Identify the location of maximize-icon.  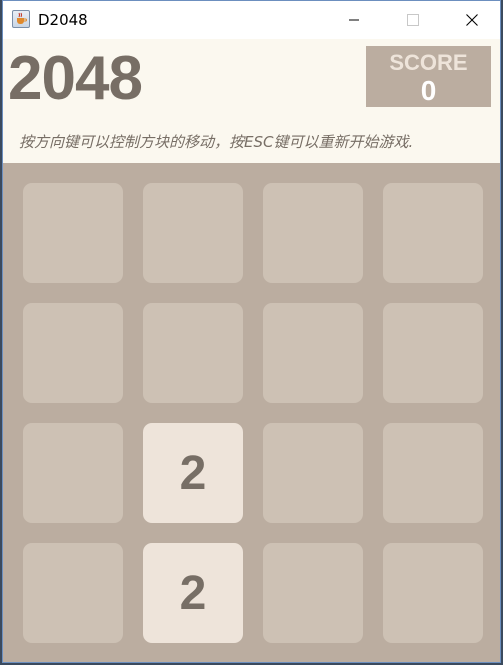
(413, 20).